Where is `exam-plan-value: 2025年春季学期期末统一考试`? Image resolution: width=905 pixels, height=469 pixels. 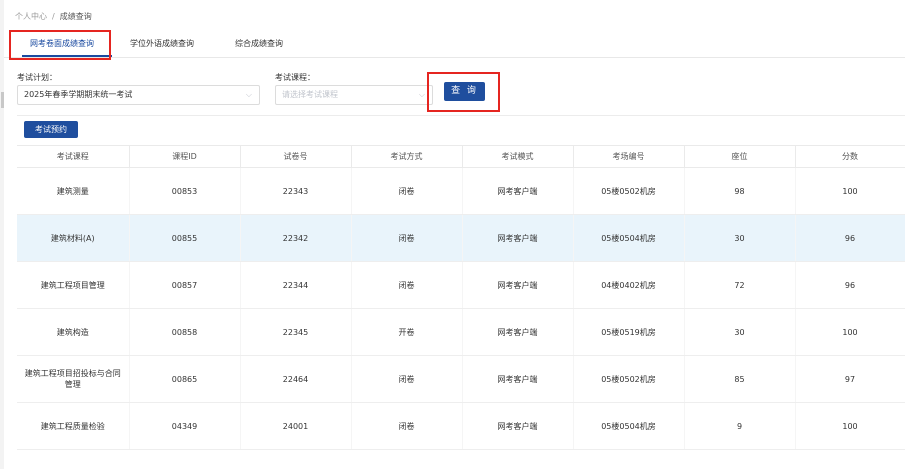 exam-plan-value: 2025年春季学期期末统一考试 is located at coordinates (78, 94).